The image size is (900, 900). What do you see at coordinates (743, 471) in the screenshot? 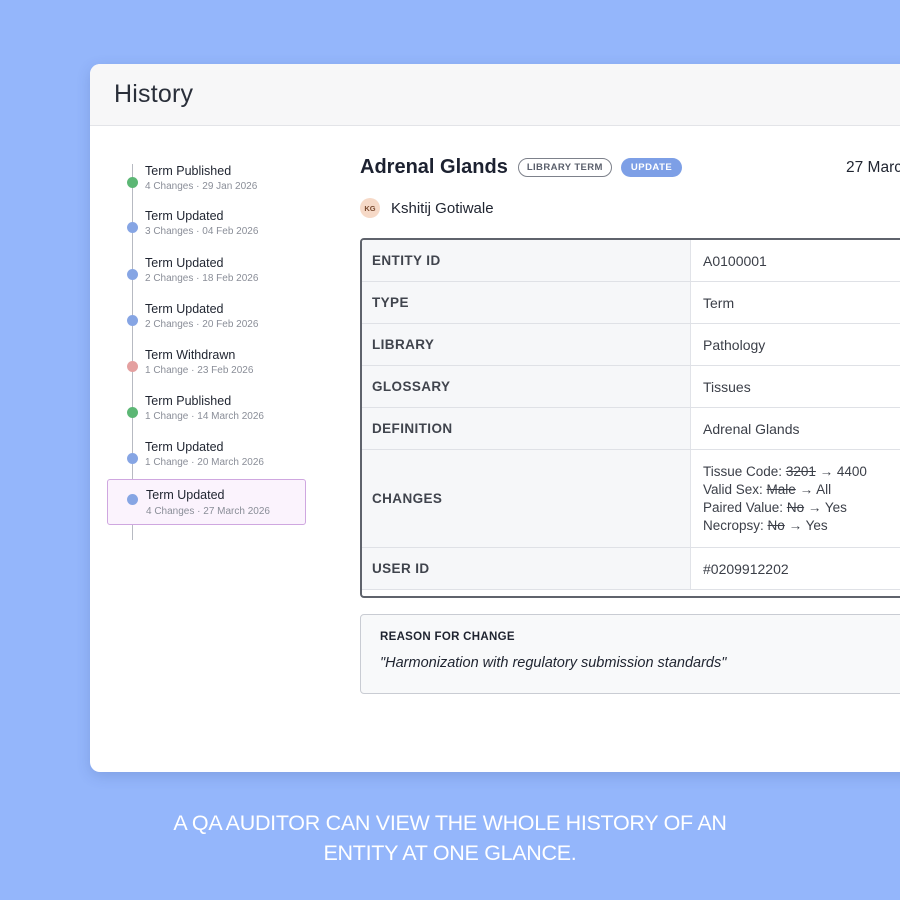
I see `change-field: Tissue Code:` at bounding box center [743, 471].